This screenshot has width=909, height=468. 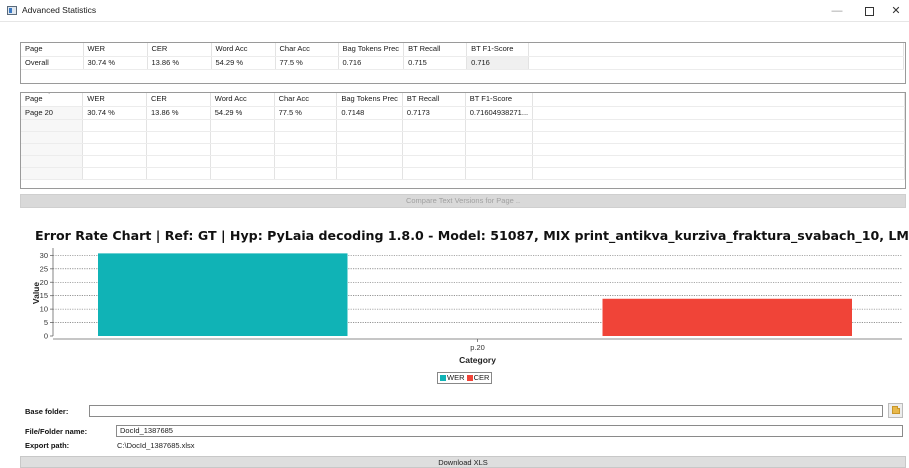 What do you see at coordinates (477, 347) in the screenshot?
I see `x-tick-label: p.20` at bounding box center [477, 347].